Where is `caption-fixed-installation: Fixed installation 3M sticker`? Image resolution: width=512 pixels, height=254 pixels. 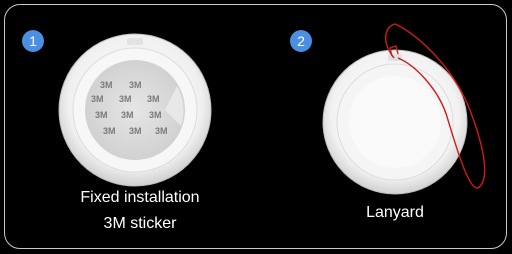 caption-fixed-installation: Fixed installation 3M sticker is located at coordinates (140, 211).